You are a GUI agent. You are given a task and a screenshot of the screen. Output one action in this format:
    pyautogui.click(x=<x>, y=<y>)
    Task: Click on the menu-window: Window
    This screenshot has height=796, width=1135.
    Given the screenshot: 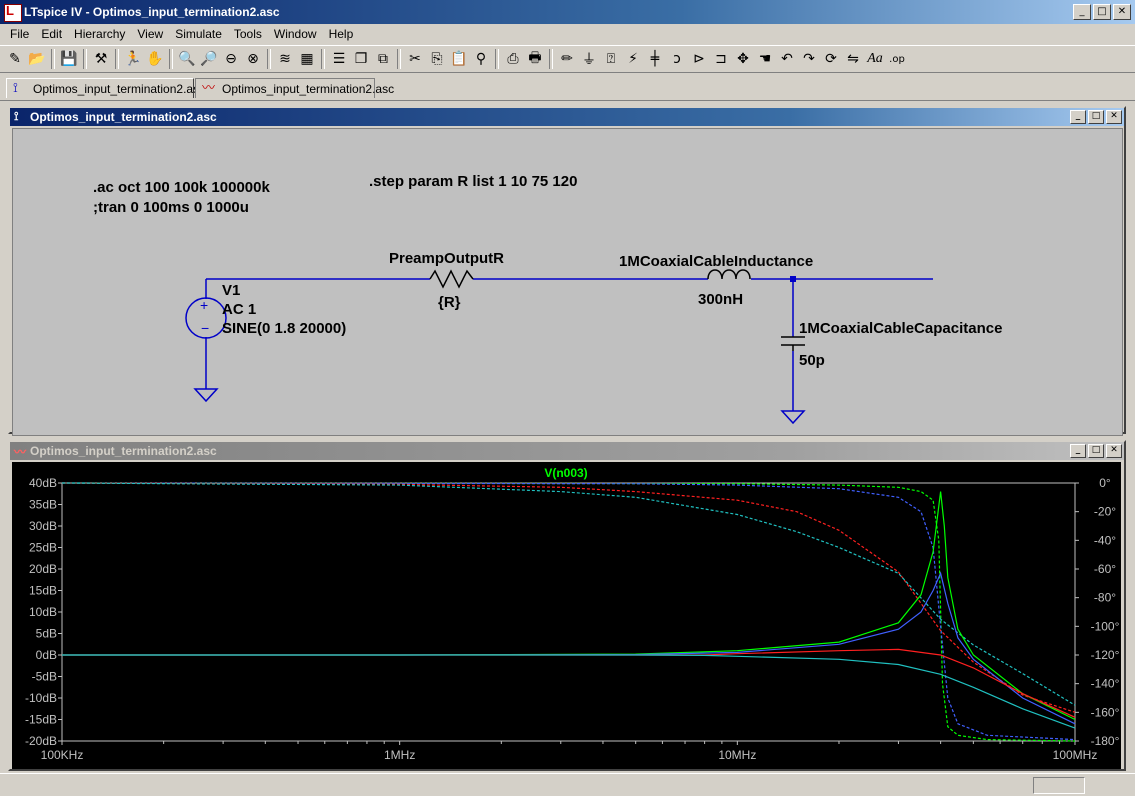 What is the action you would take?
    pyautogui.click(x=295, y=34)
    